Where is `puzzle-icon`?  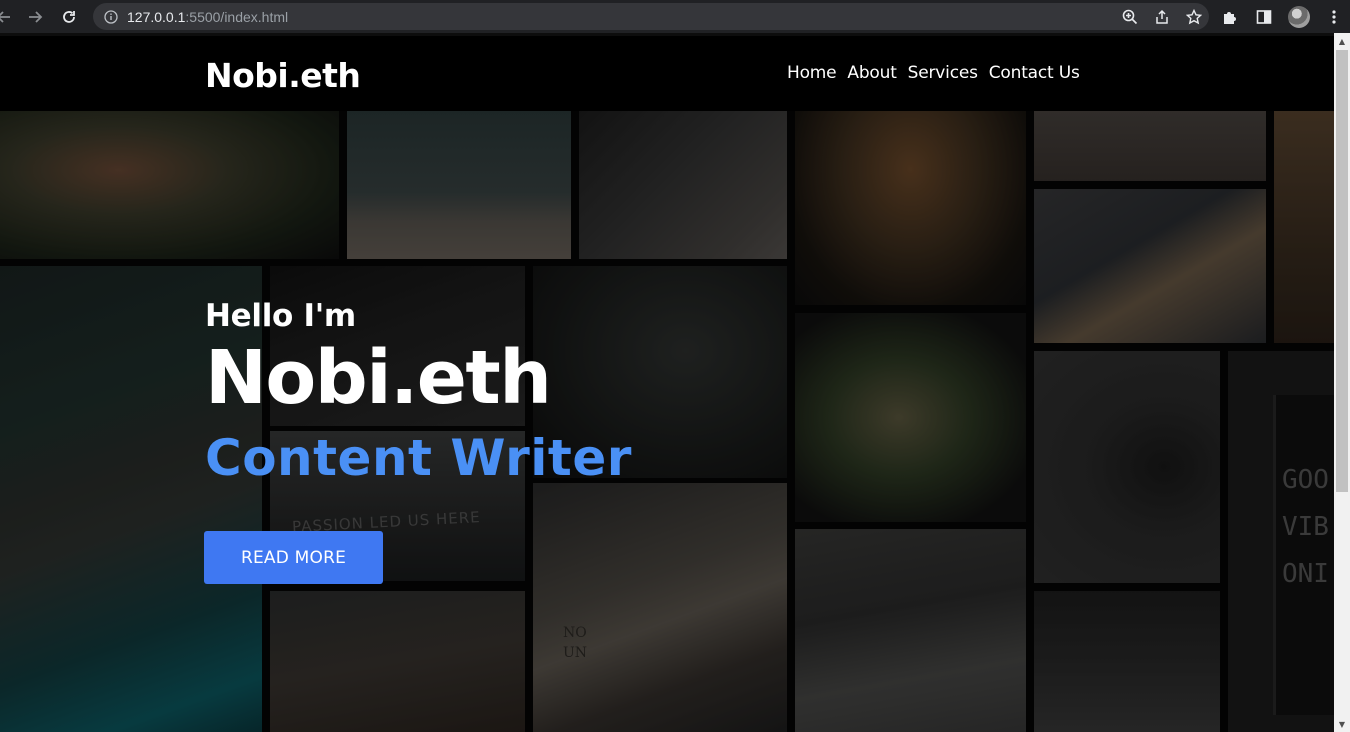
puzzle-icon is located at coordinates (1230, 17).